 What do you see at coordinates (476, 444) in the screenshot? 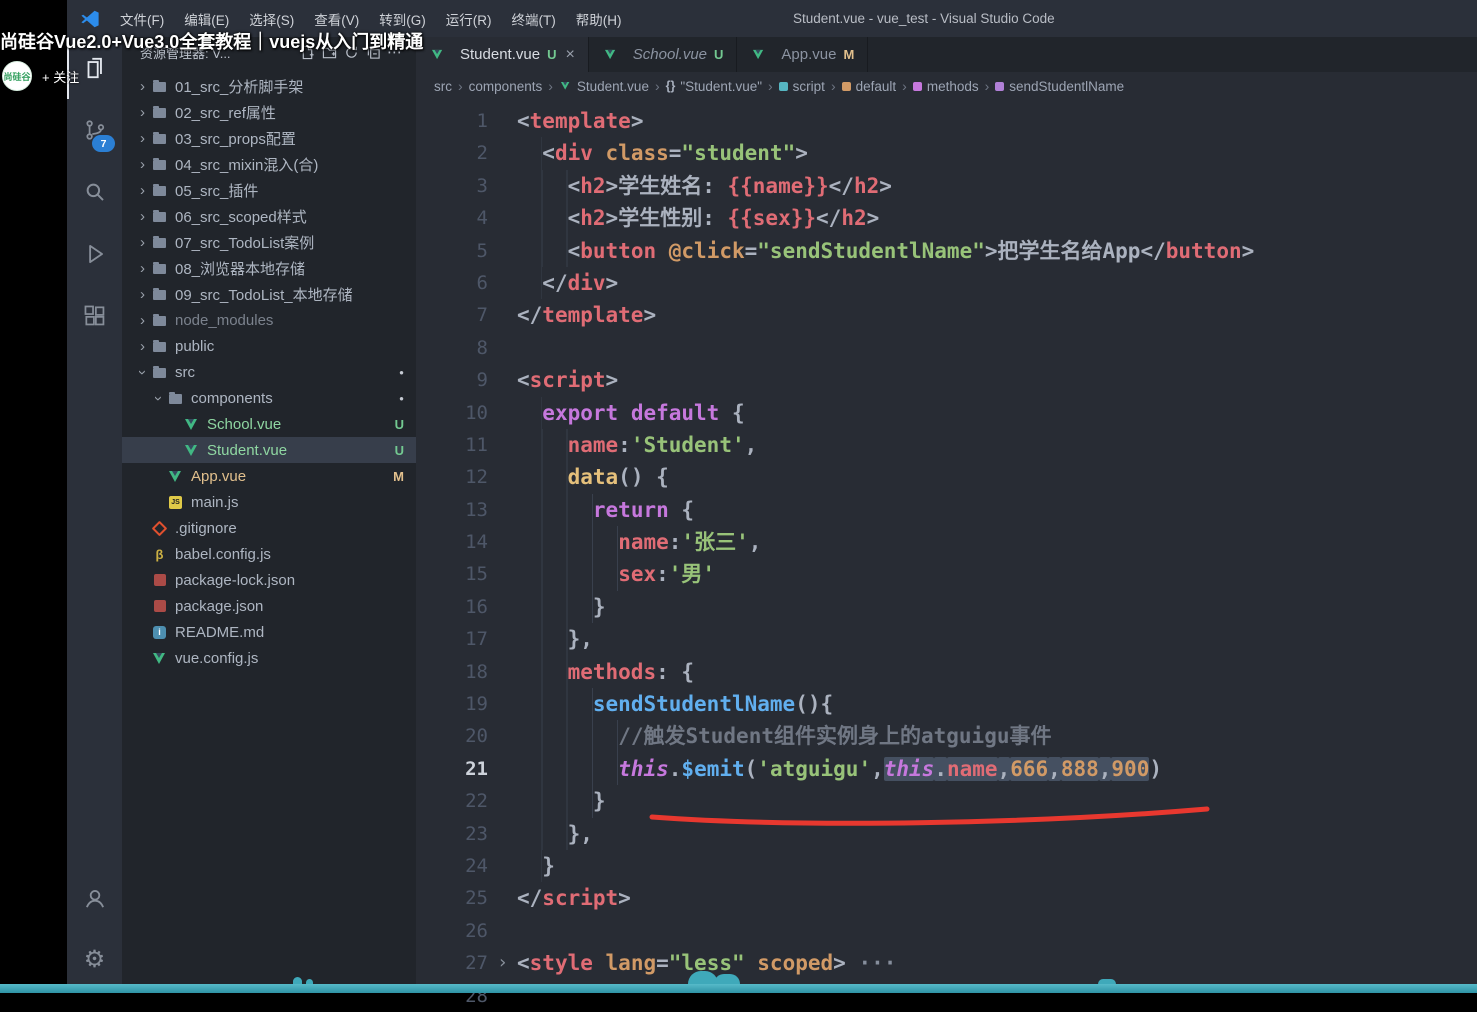
I see `line-number: 11` at bounding box center [476, 444].